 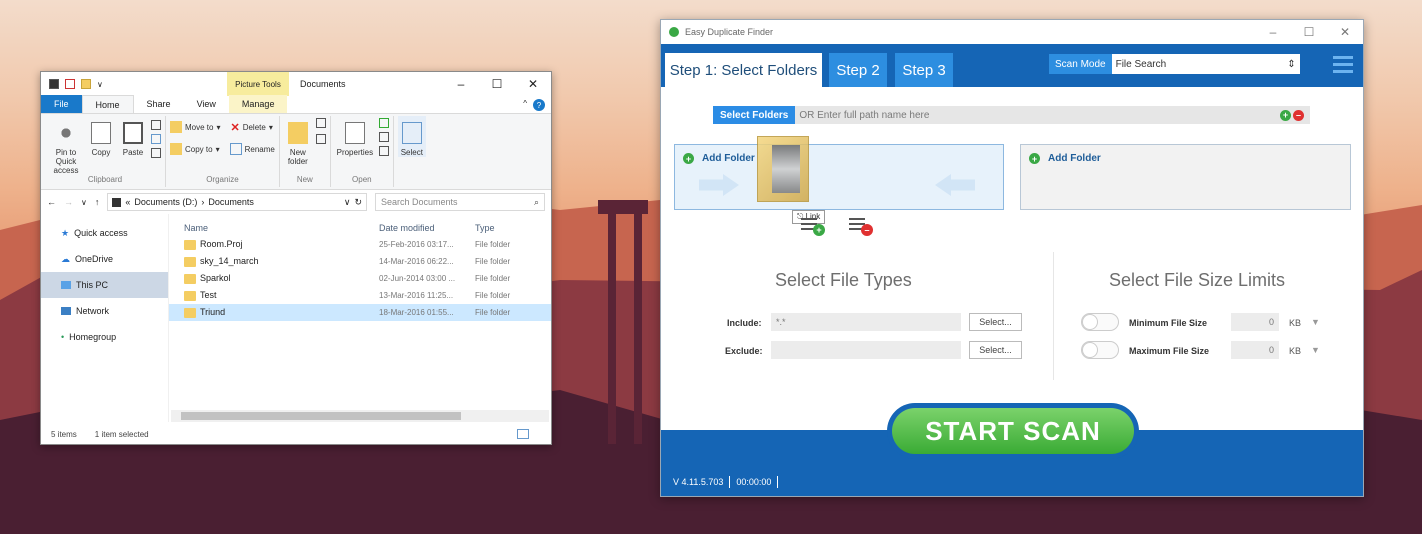 I want to click on folder-move-icon, so click(x=176, y=127).